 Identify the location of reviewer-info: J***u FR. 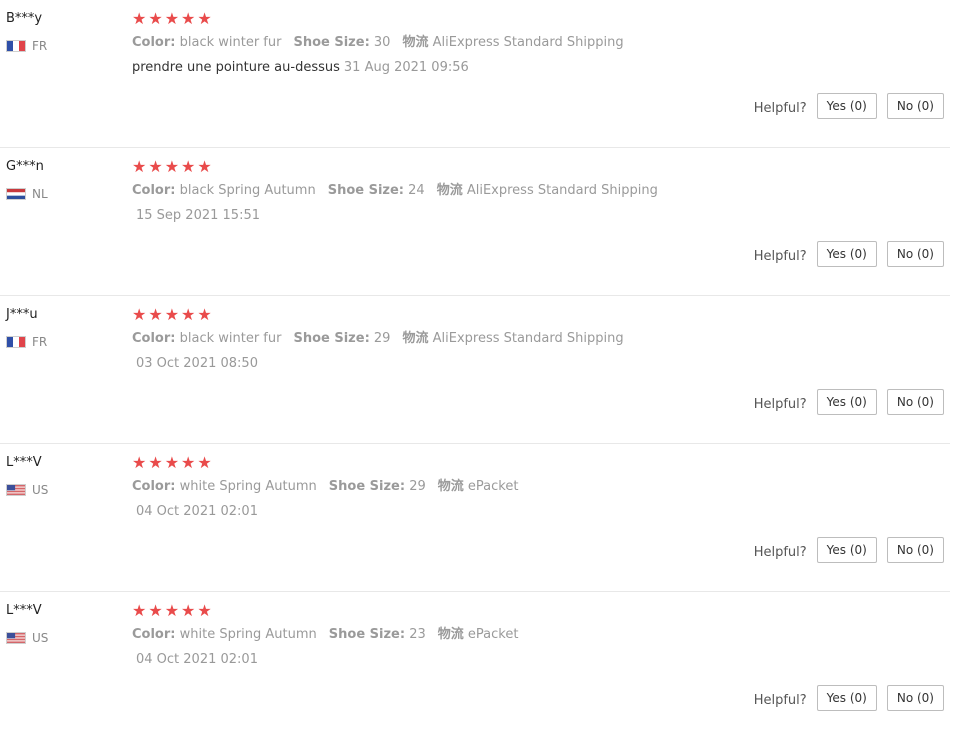
(26, 327).